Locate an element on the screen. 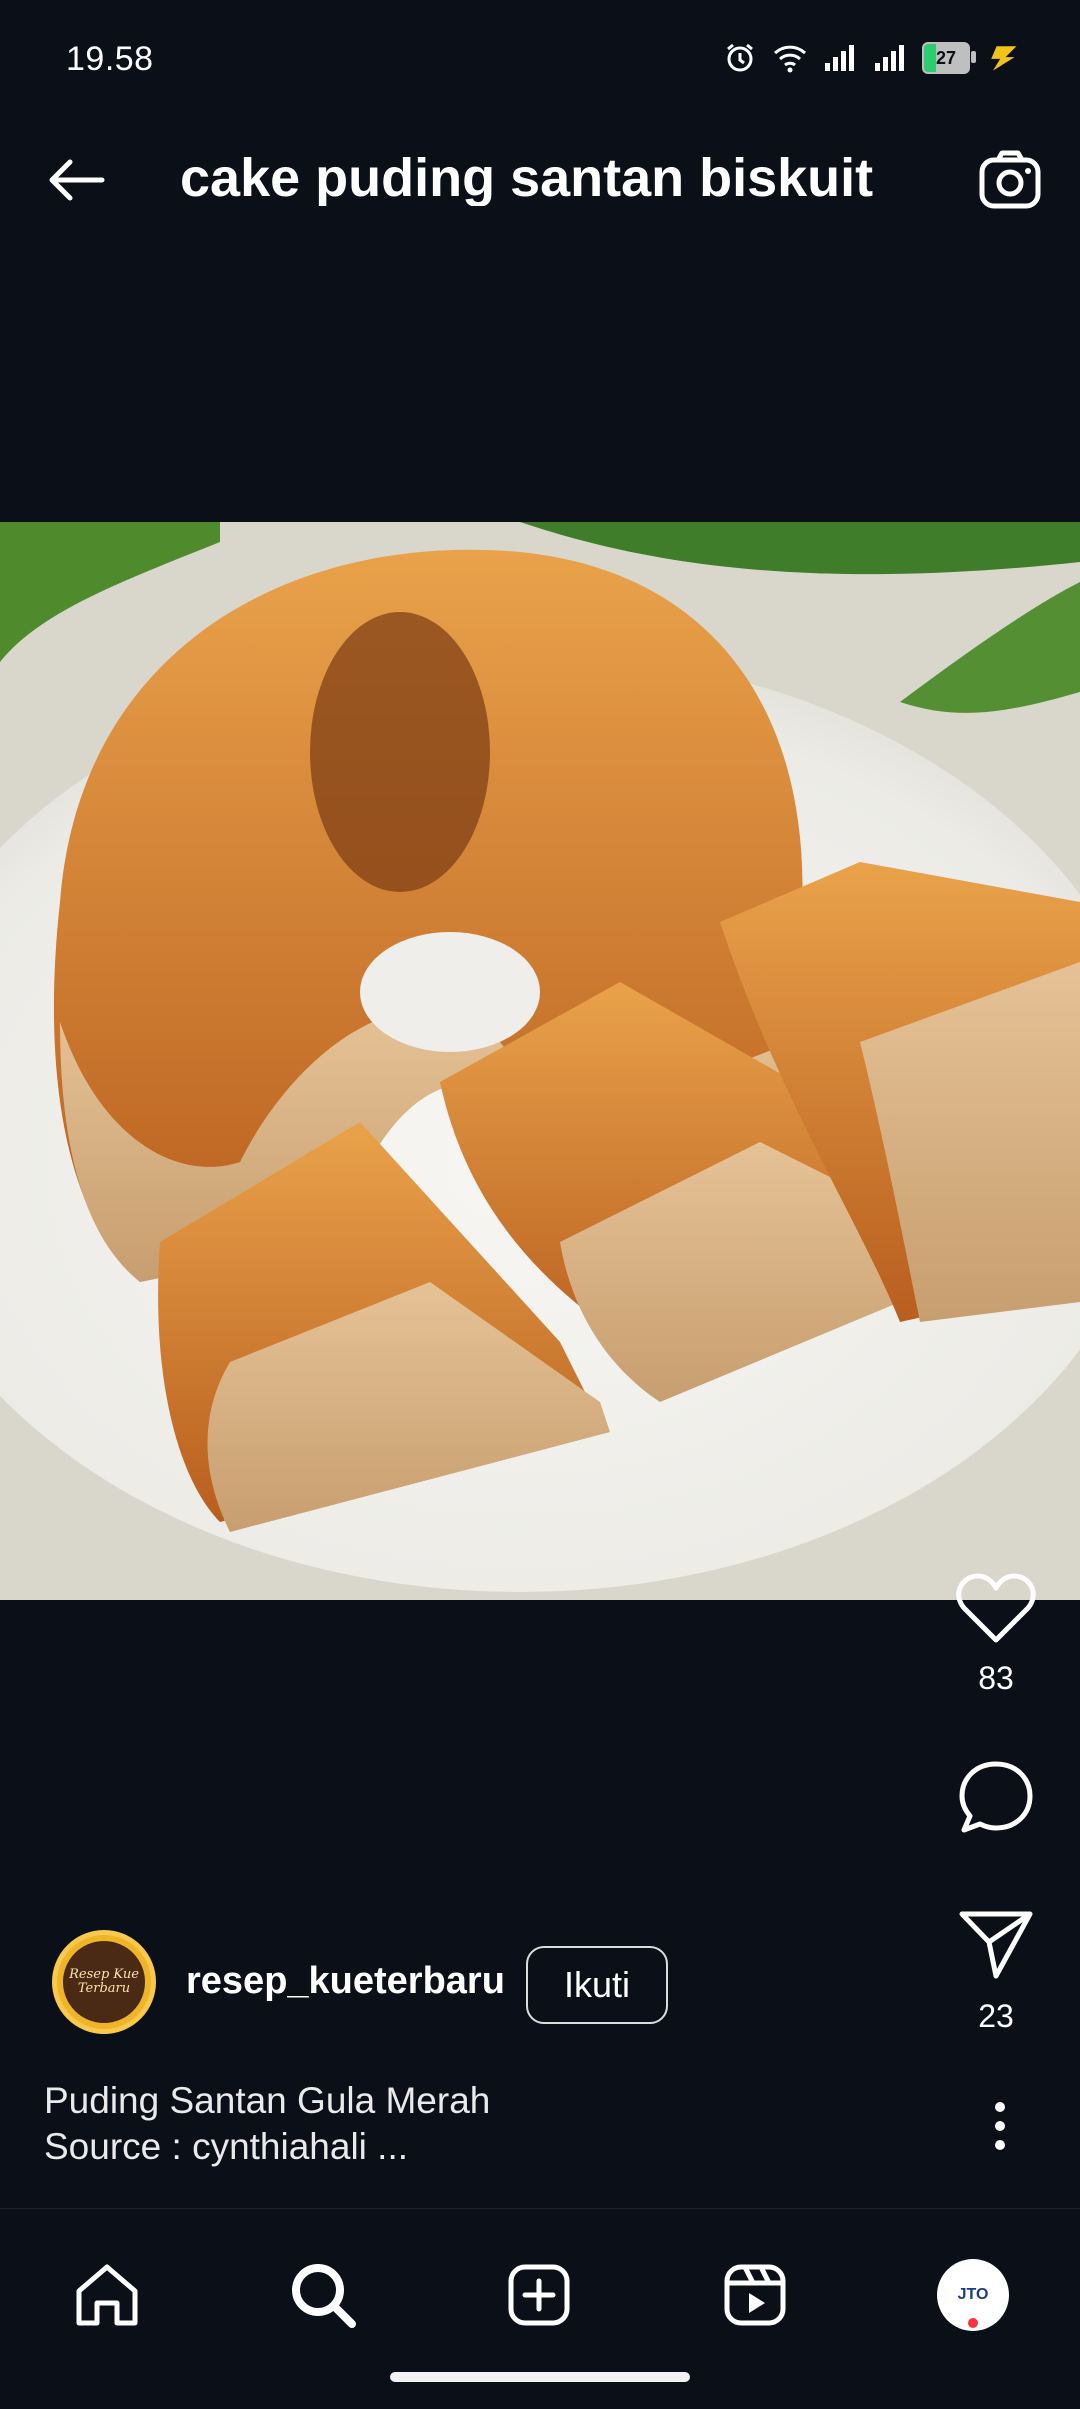 The width and height of the screenshot is (1080, 2409). share-action: 23 is located at coordinates (996, 1970).